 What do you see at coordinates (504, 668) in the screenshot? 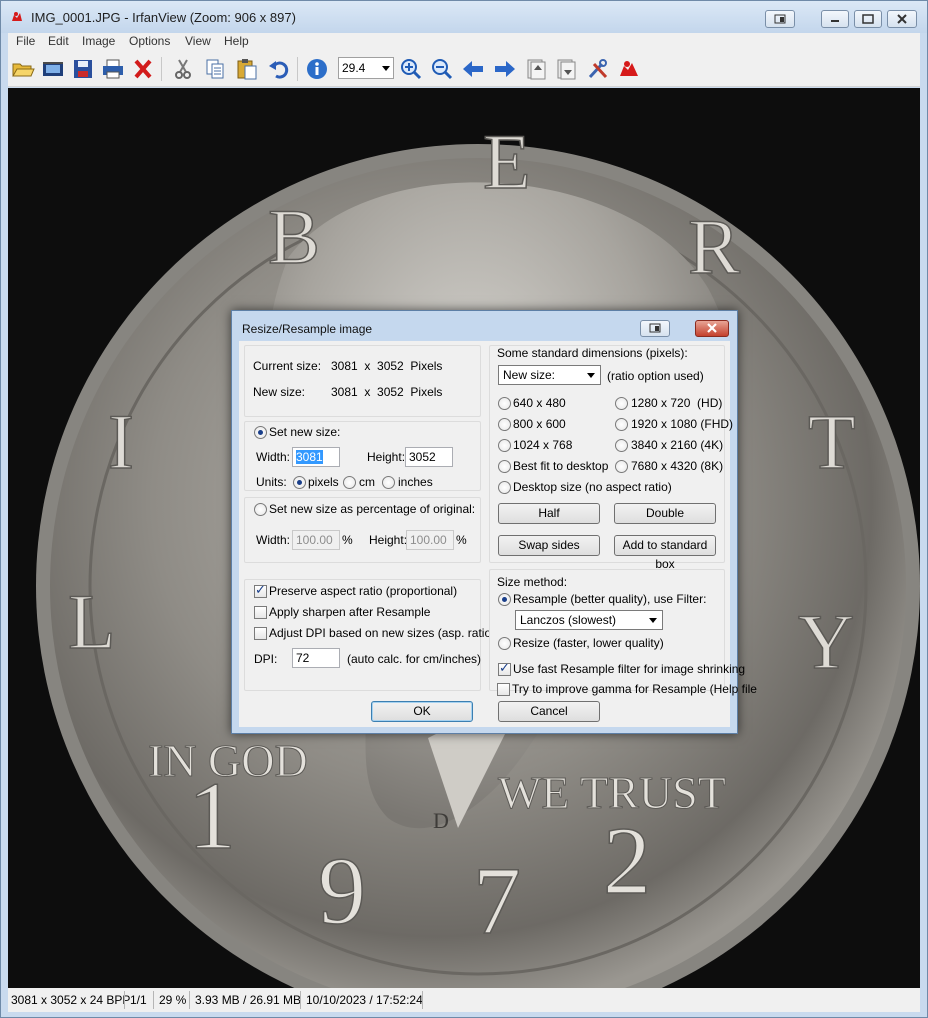
I see `fast-resample-checkbox` at bounding box center [504, 668].